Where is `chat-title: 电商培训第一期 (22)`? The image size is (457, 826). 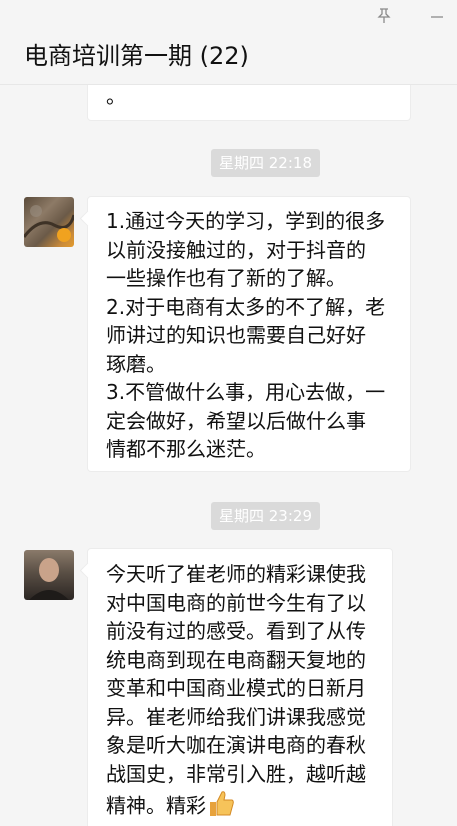
chat-title: 电商培训第一期 (22) is located at coordinates (136, 56).